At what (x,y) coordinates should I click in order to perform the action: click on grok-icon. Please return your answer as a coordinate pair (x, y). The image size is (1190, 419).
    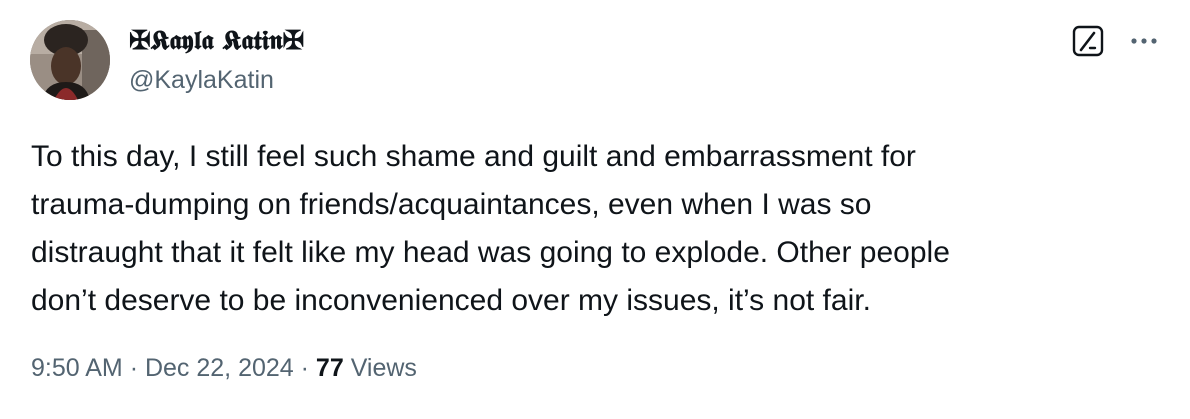
    Looking at the image, I should click on (1088, 41).